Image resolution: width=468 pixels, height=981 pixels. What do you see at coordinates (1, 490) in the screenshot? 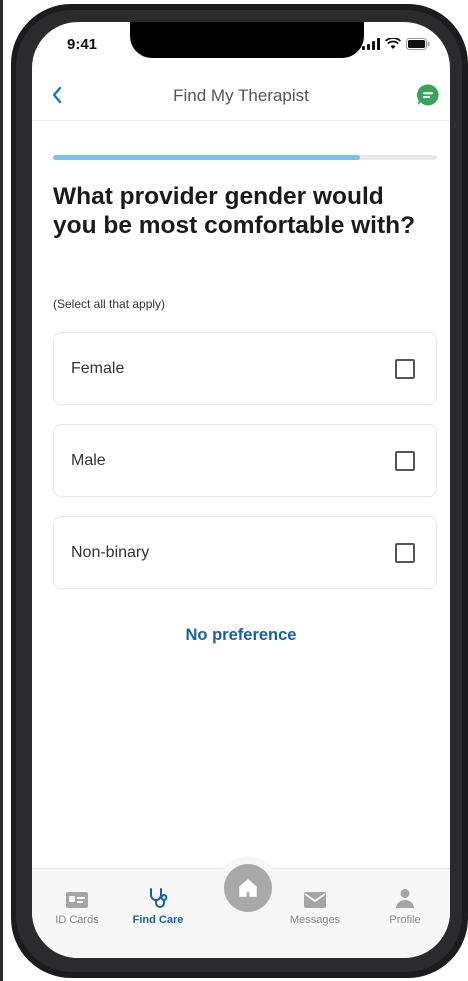
I see `left-divider` at bounding box center [1, 490].